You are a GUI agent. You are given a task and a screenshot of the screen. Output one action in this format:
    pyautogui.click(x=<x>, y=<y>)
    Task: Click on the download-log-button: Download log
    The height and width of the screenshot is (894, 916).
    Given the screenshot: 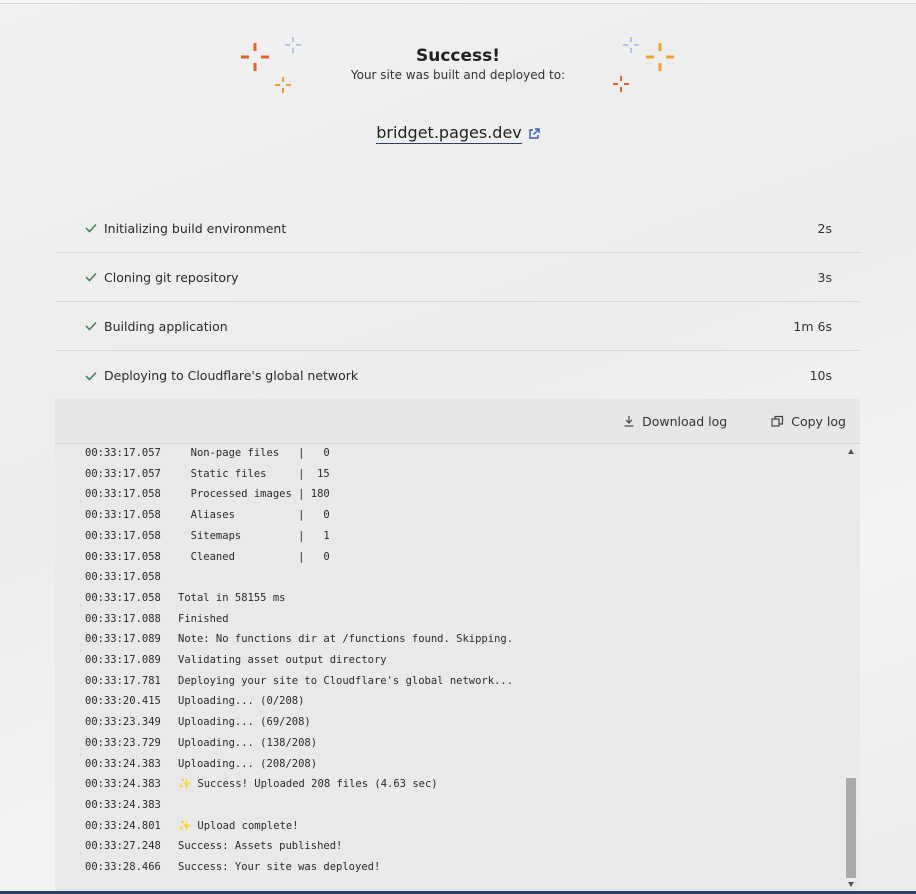 What is the action you would take?
    pyautogui.click(x=675, y=421)
    